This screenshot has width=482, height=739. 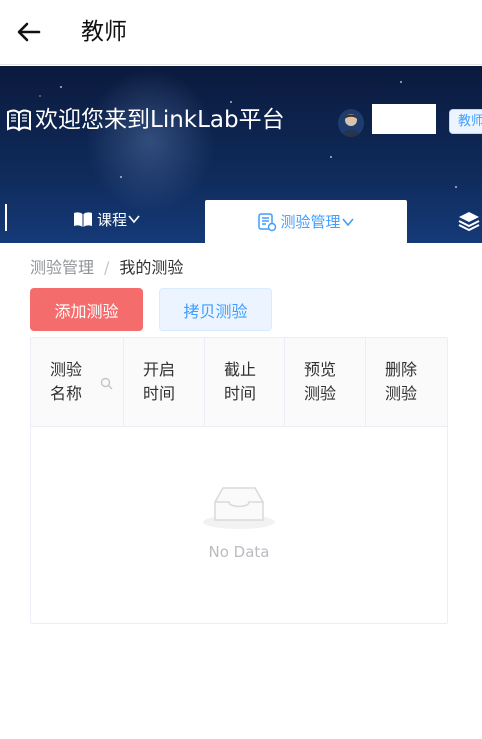 I want to click on welcome-text: 欢迎您来到LinkLab平台, so click(x=160, y=120).